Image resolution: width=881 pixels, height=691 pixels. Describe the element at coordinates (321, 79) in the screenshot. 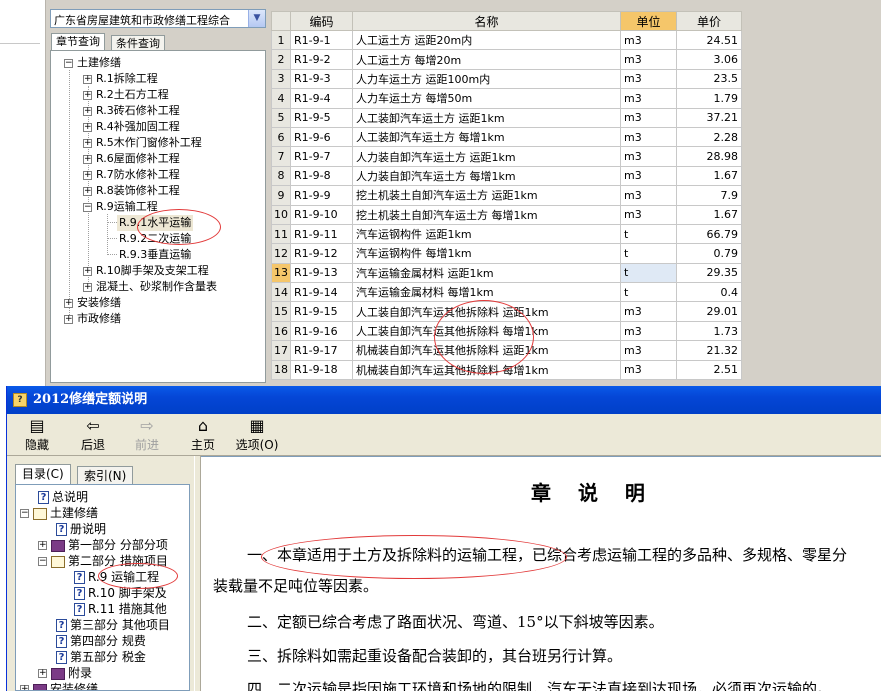

I see `code-cell: R1-9-3` at that location.